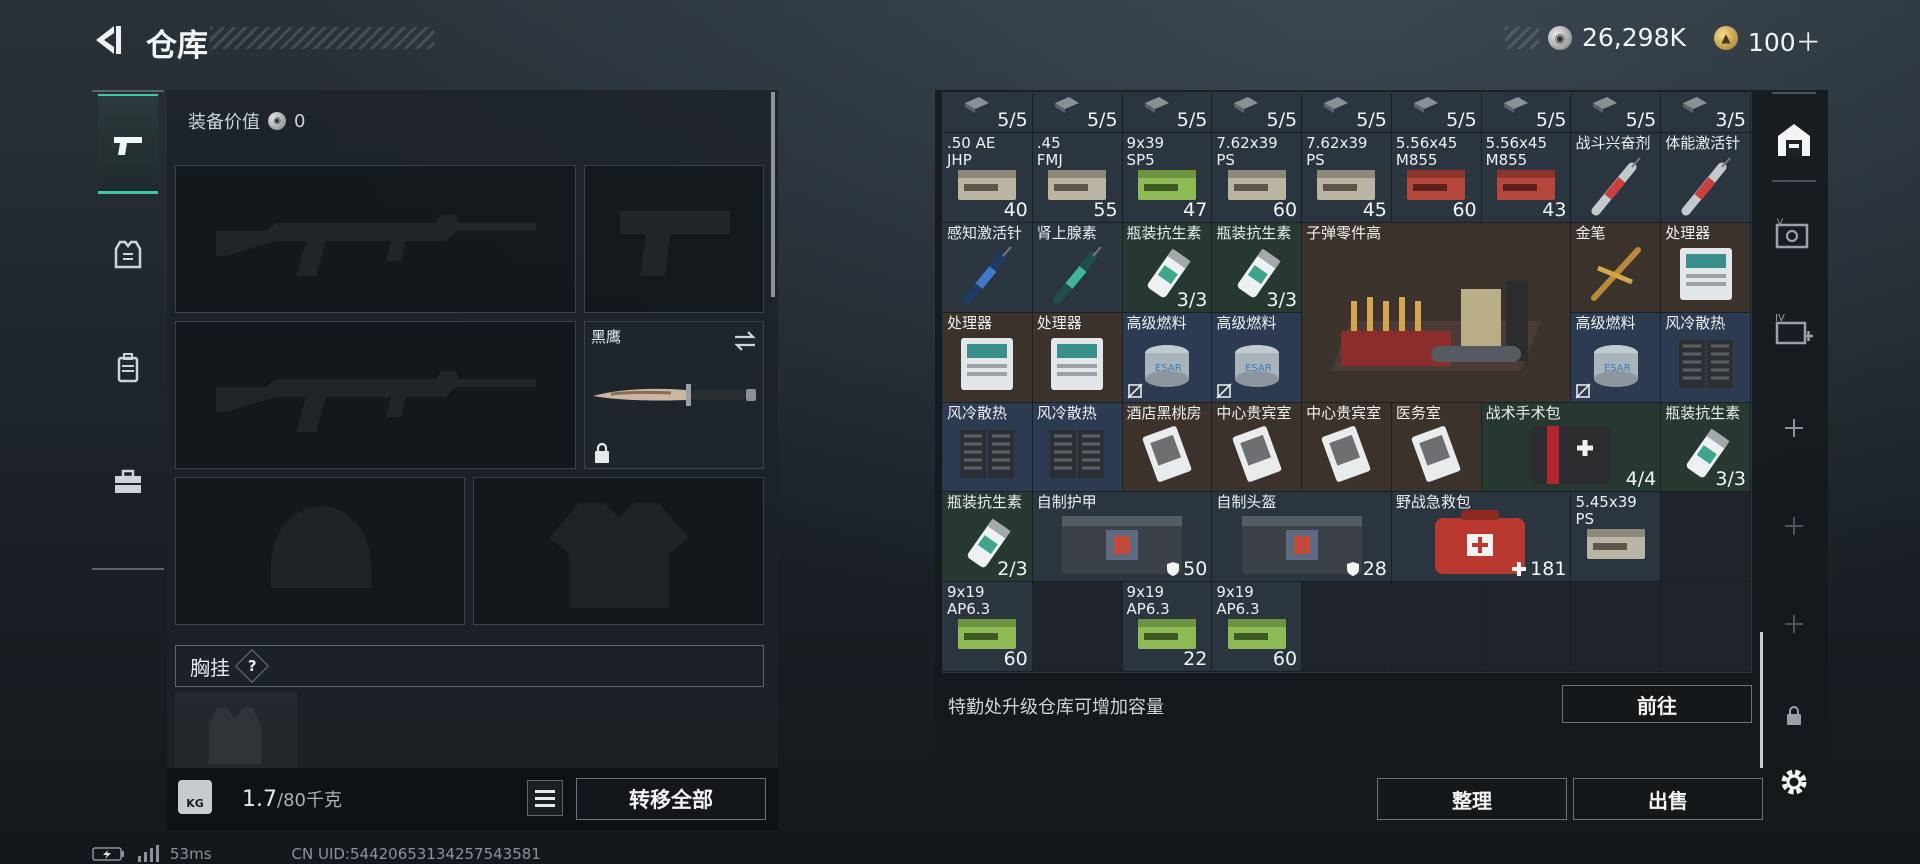  I want to click on battery-icon, so click(108, 854).